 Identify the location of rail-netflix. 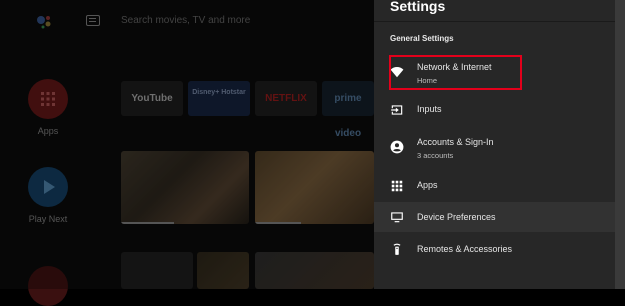
(48, 286).